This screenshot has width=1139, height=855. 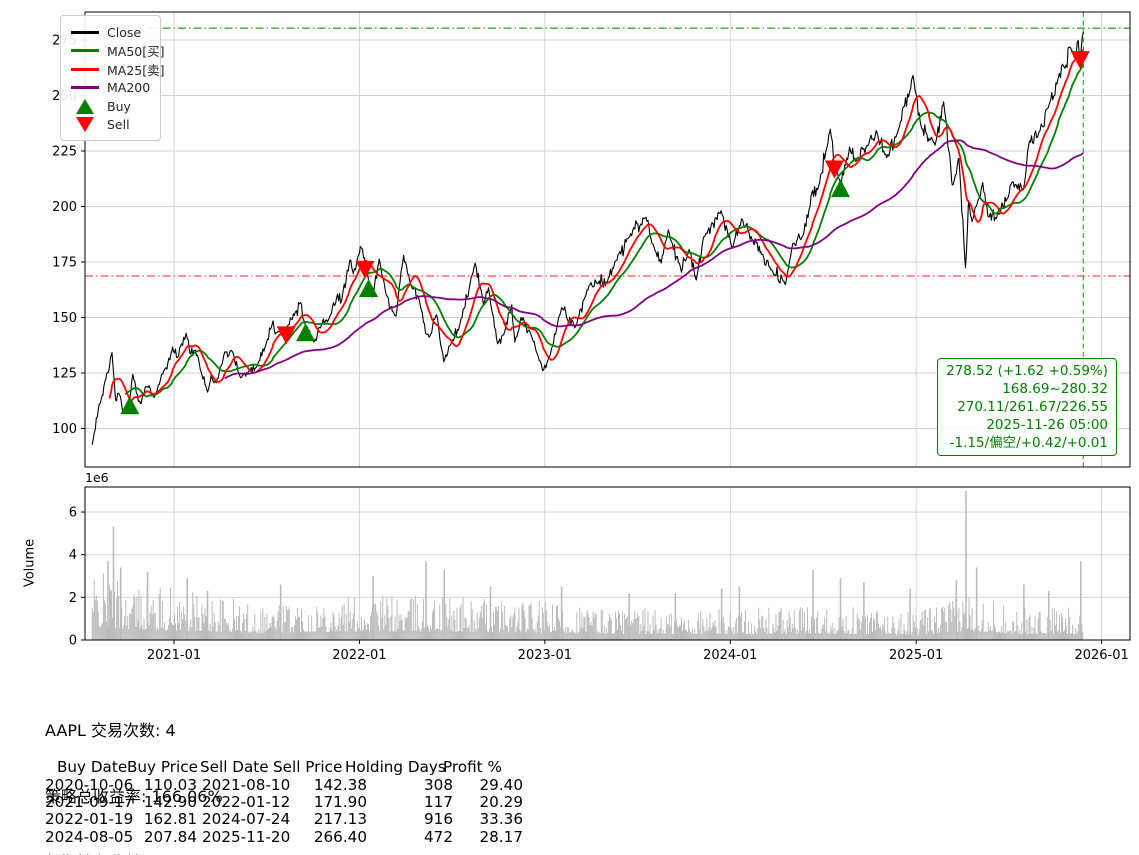 I want to click on svg-text: 2023-01, so click(x=545, y=655).